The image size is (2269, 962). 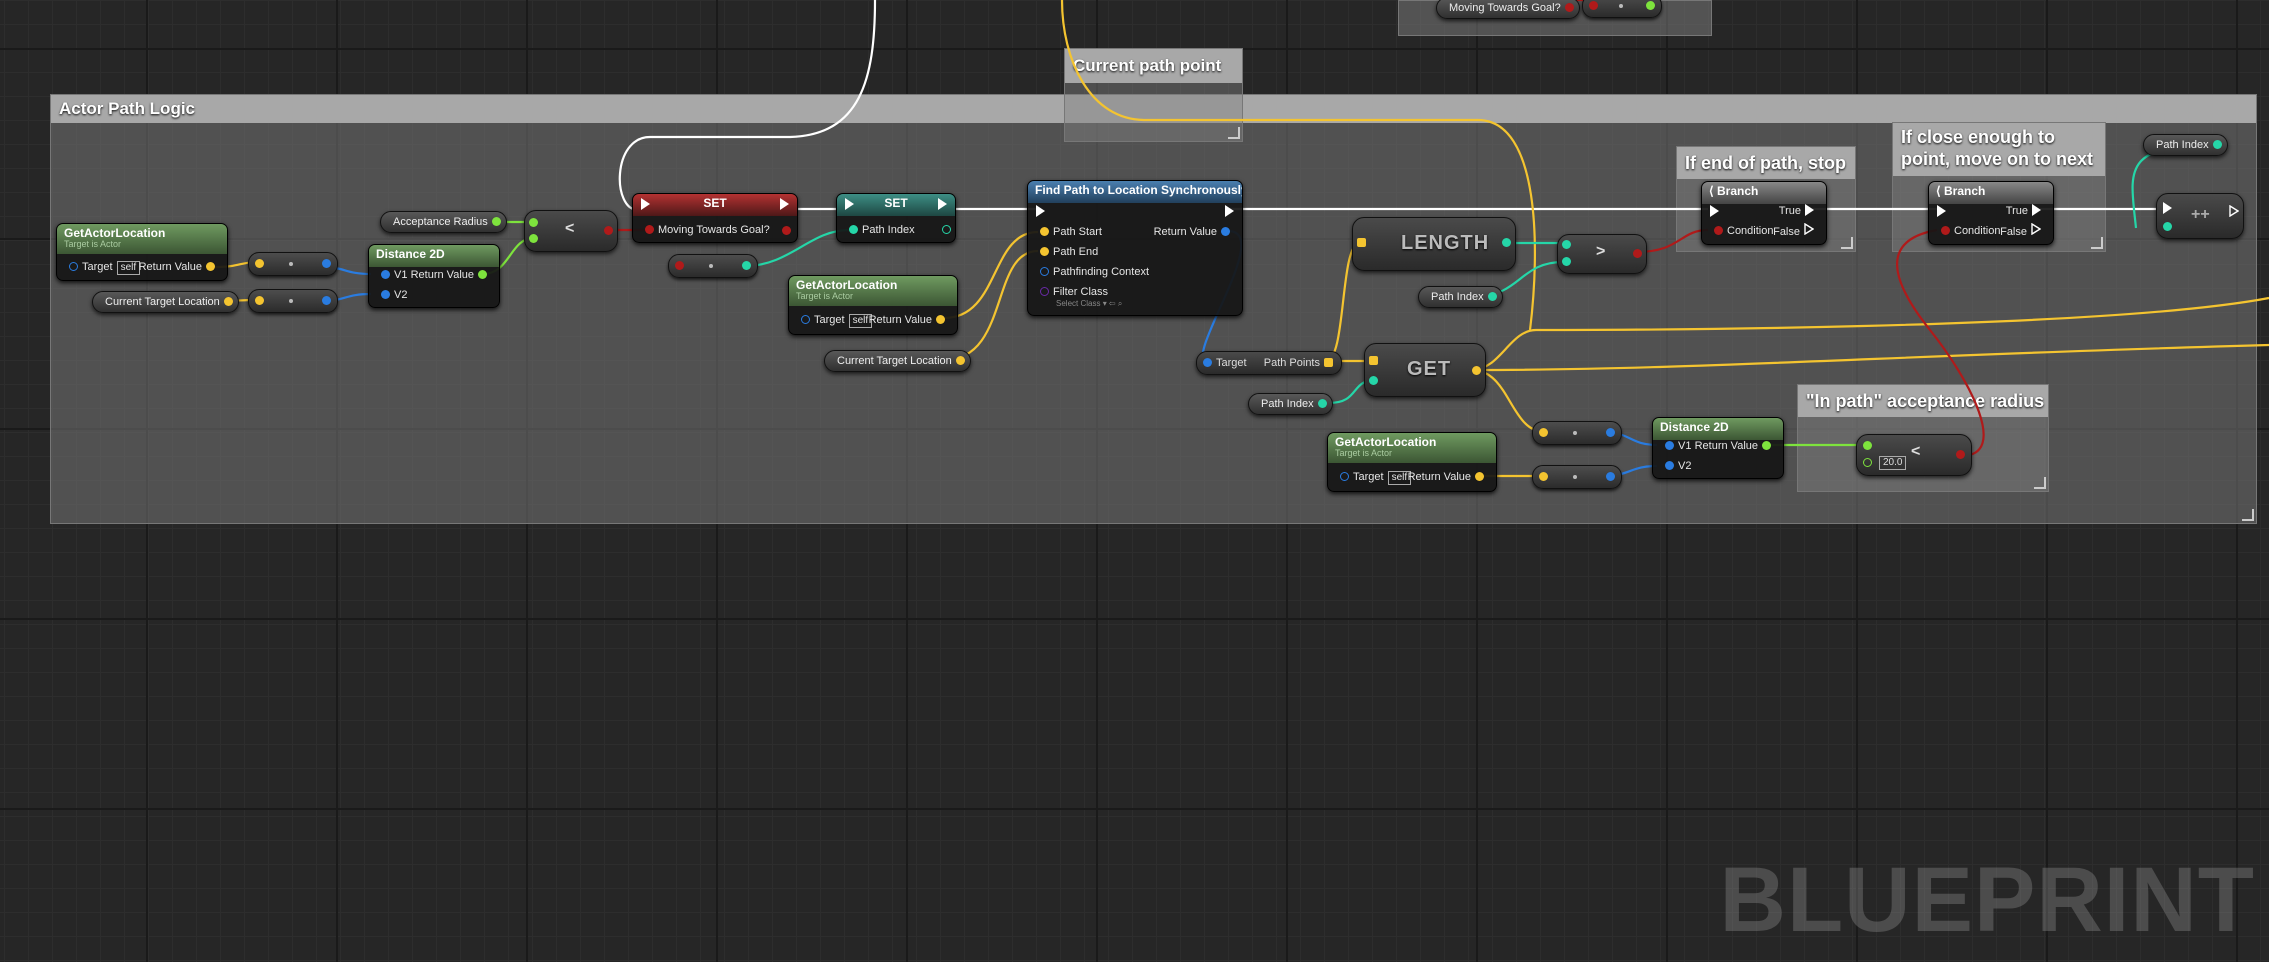 What do you see at coordinates (1092, 272) in the screenshot?
I see `pathfinding-context-pin: Pathfinding Context` at bounding box center [1092, 272].